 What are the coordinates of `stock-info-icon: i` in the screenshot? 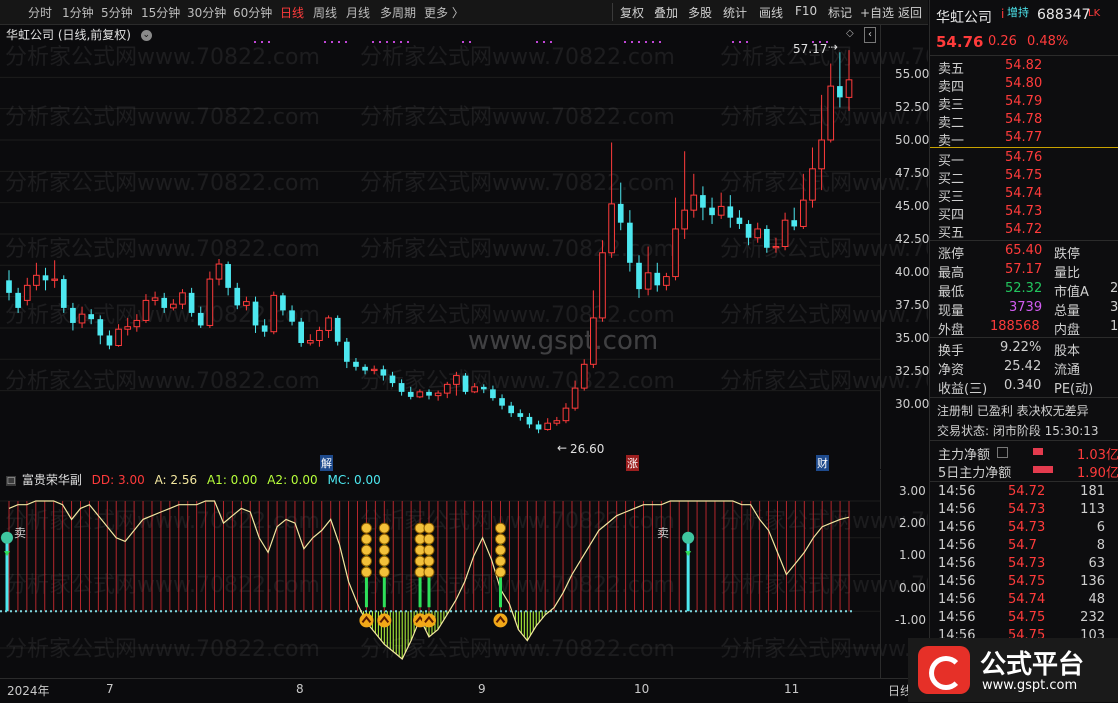 It's located at (1002, 14).